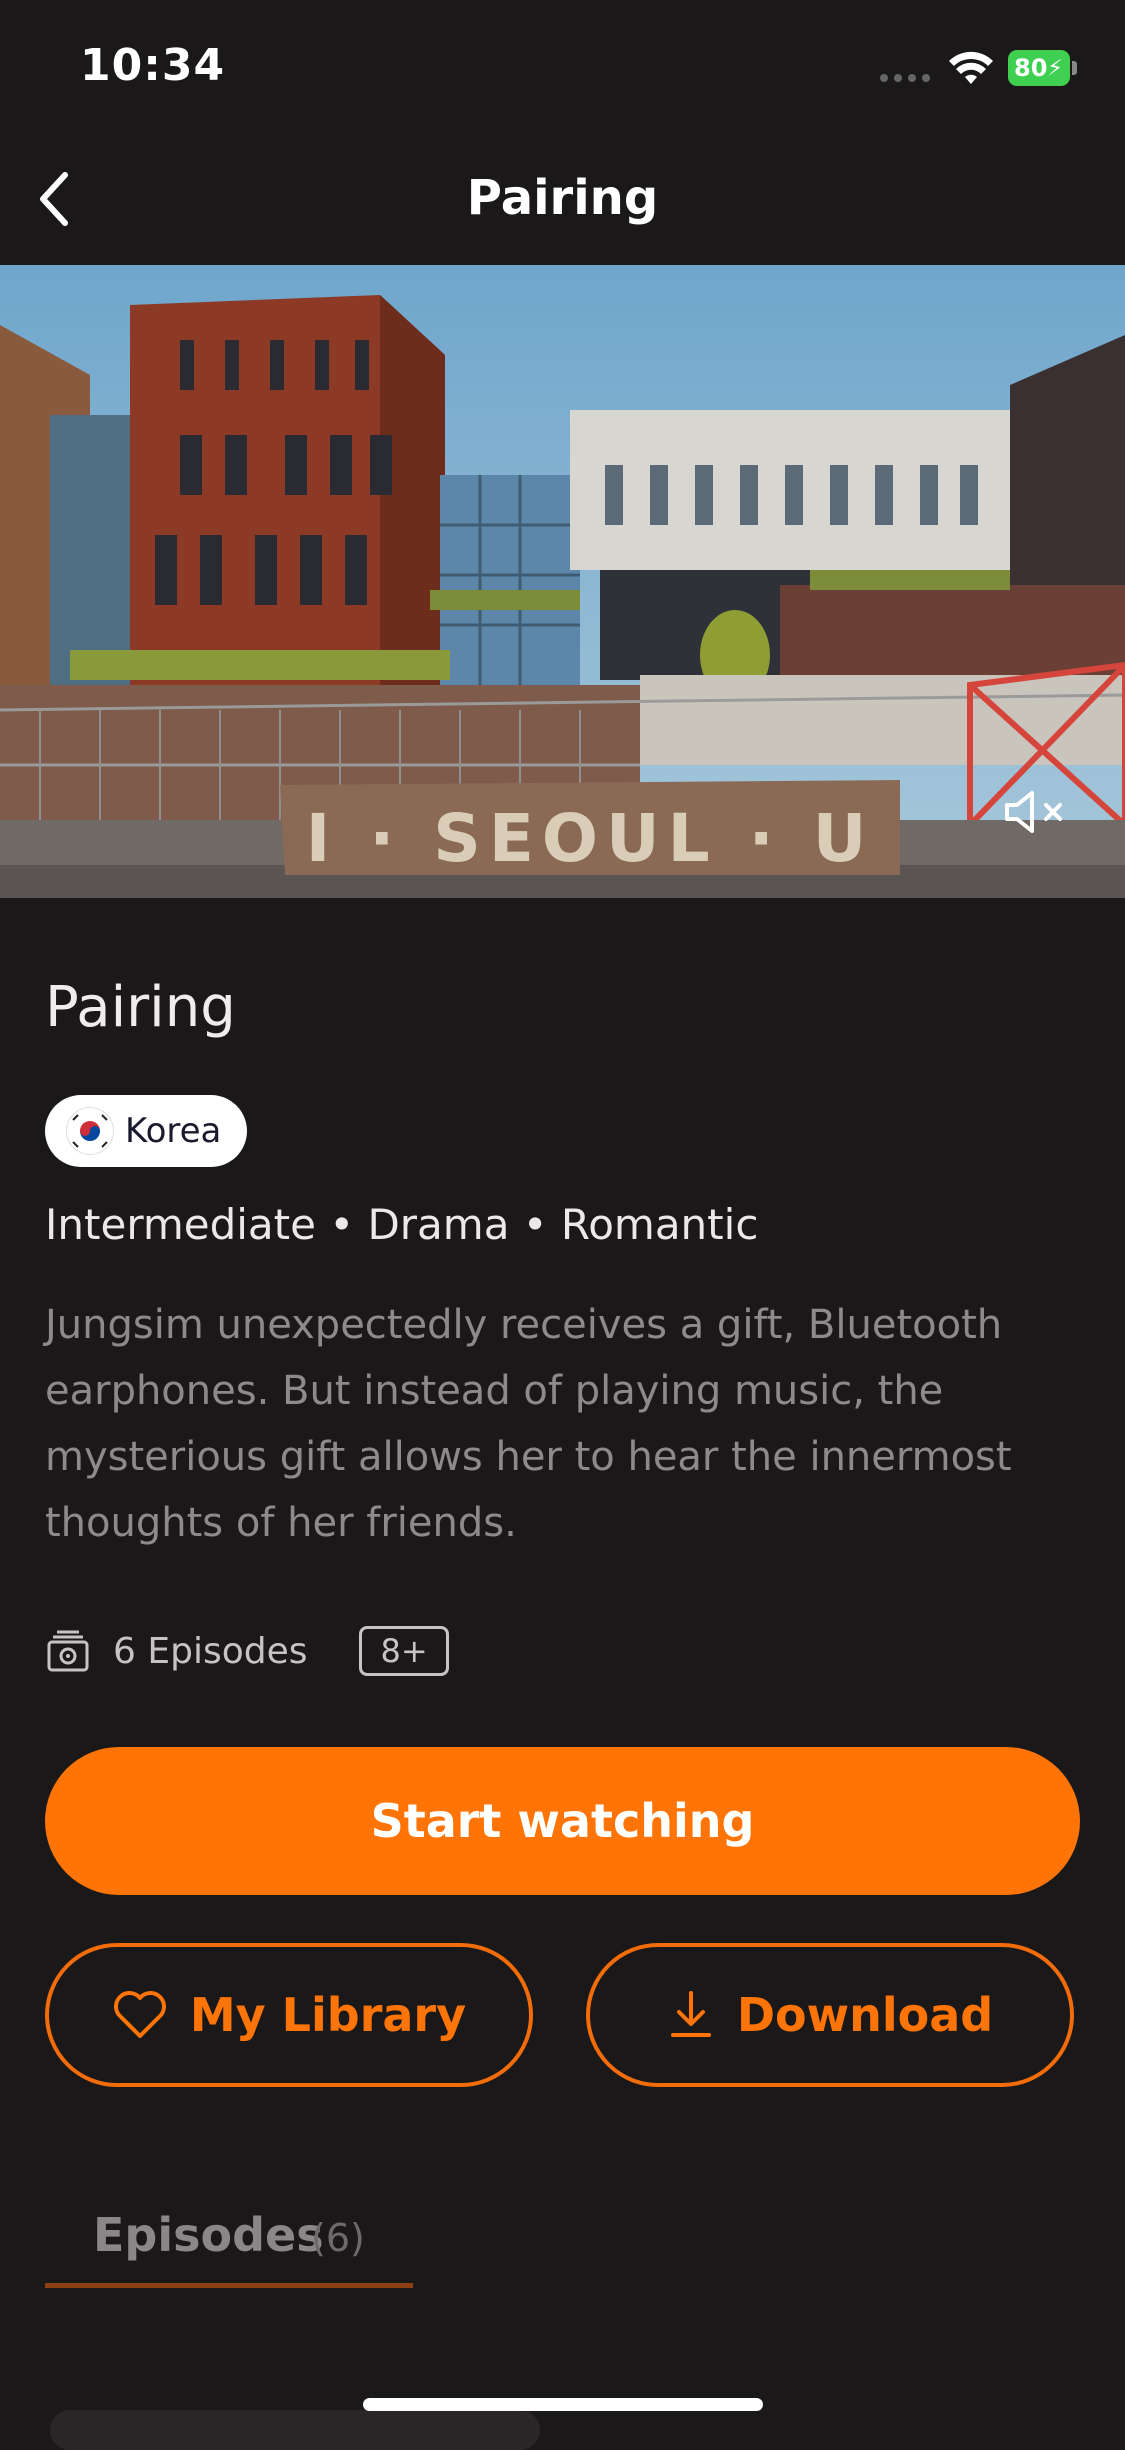 Image resolution: width=1125 pixels, height=2450 pixels. I want to click on korea-flag-icon, so click(90, 1131).